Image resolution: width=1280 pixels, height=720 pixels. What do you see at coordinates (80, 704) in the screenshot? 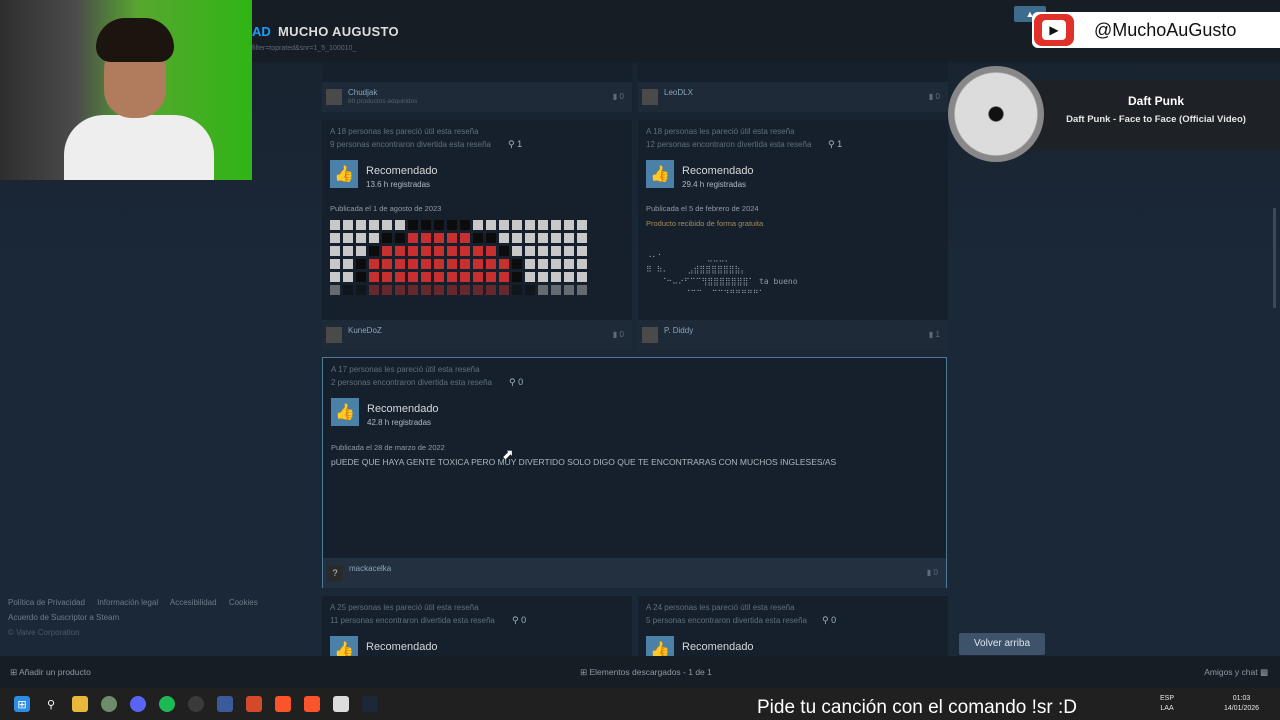
I see `folder-icon` at bounding box center [80, 704].